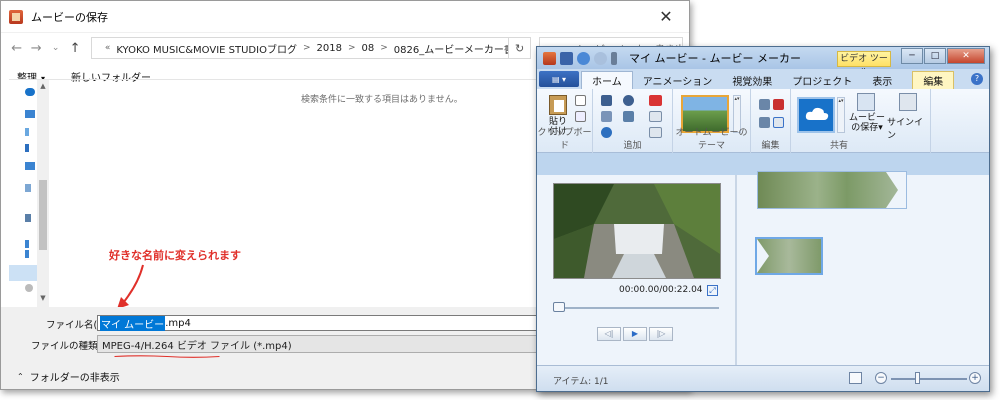 The height and width of the screenshot is (400, 1000). I want to click on undo-icon, so click(583, 58).